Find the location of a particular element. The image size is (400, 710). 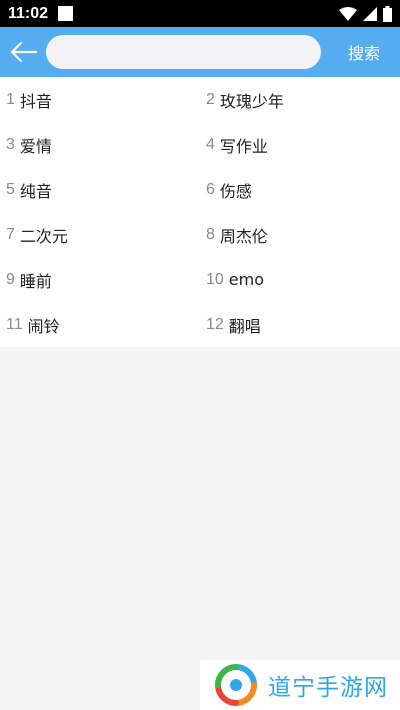

item-number: 1 is located at coordinates (10, 99).